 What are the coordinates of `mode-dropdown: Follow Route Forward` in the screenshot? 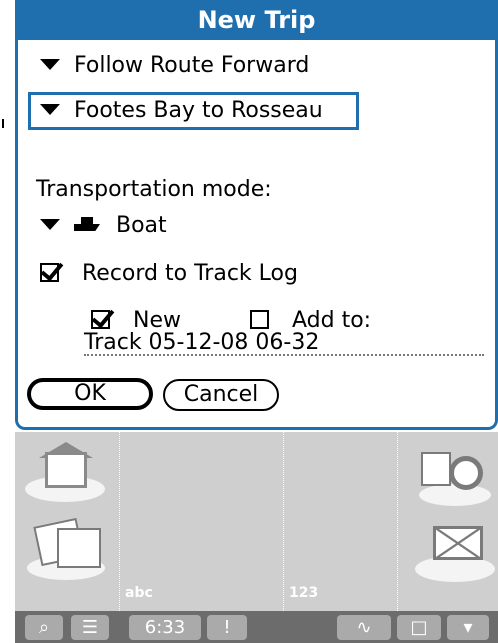 It's located at (174, 65).